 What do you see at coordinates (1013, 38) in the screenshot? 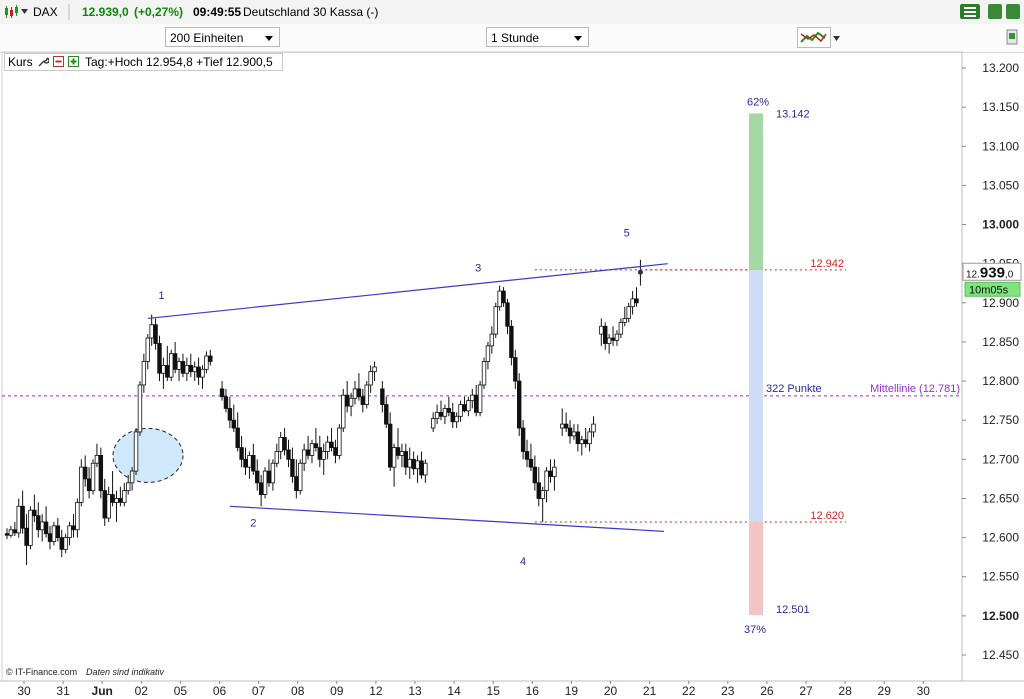
I see `settings-icon` at bounding box center [1013, 38].